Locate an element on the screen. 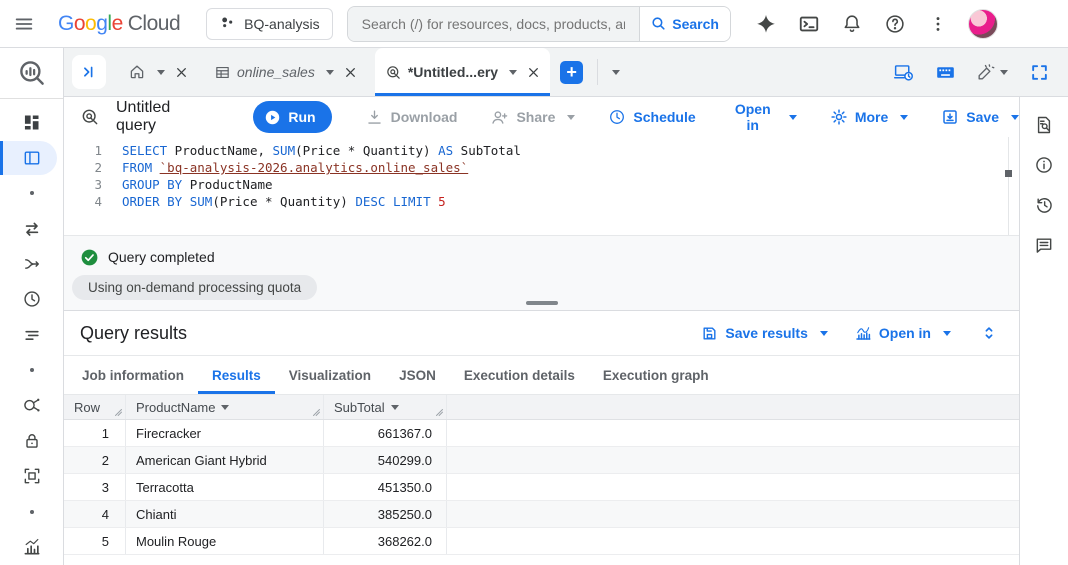 The height and width of the screenshot is (565, 1068). column-header-subtotal: SubTotal is located at coordinates (385, 407).